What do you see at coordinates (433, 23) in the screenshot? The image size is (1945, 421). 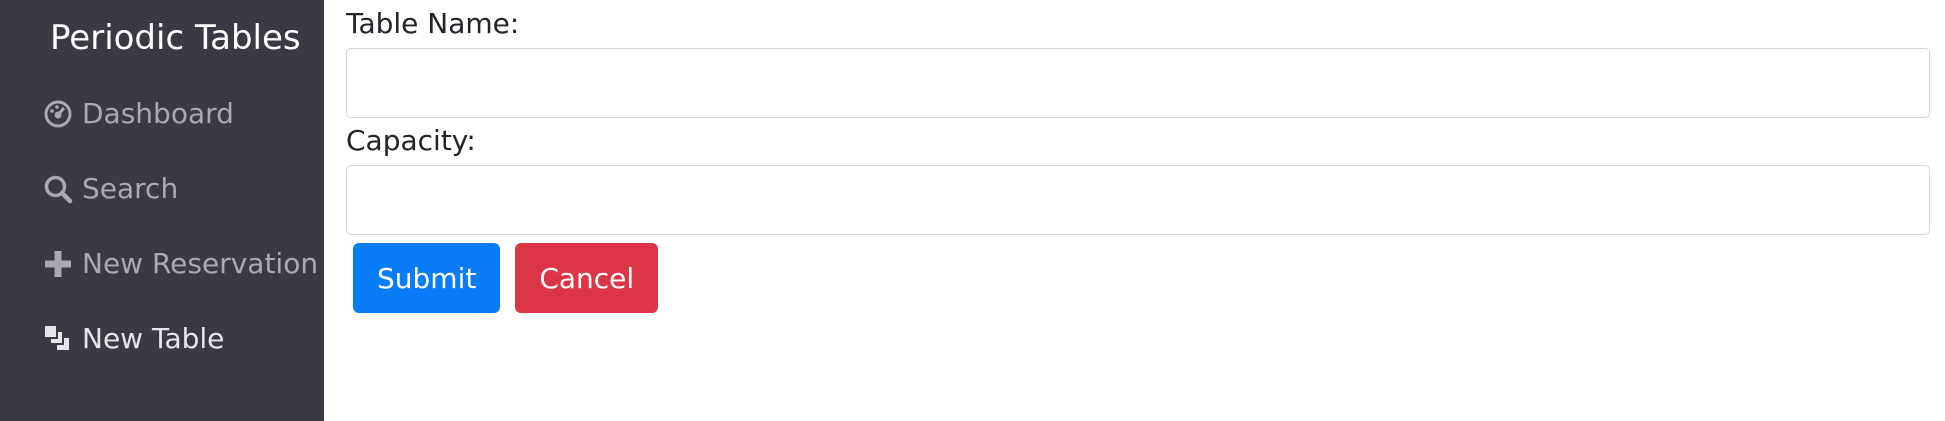 I see `table-name-label: Table Name:` at bounding box center [433, 23].